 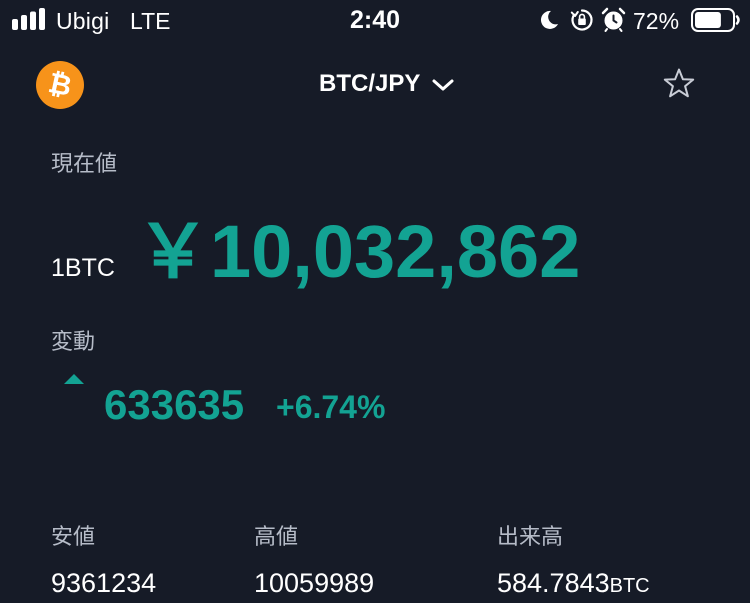 What do you see at coordinates (104, 583) in the screenshot?
I see `low-price-value: 9361234` at bounding box center [104, 583].